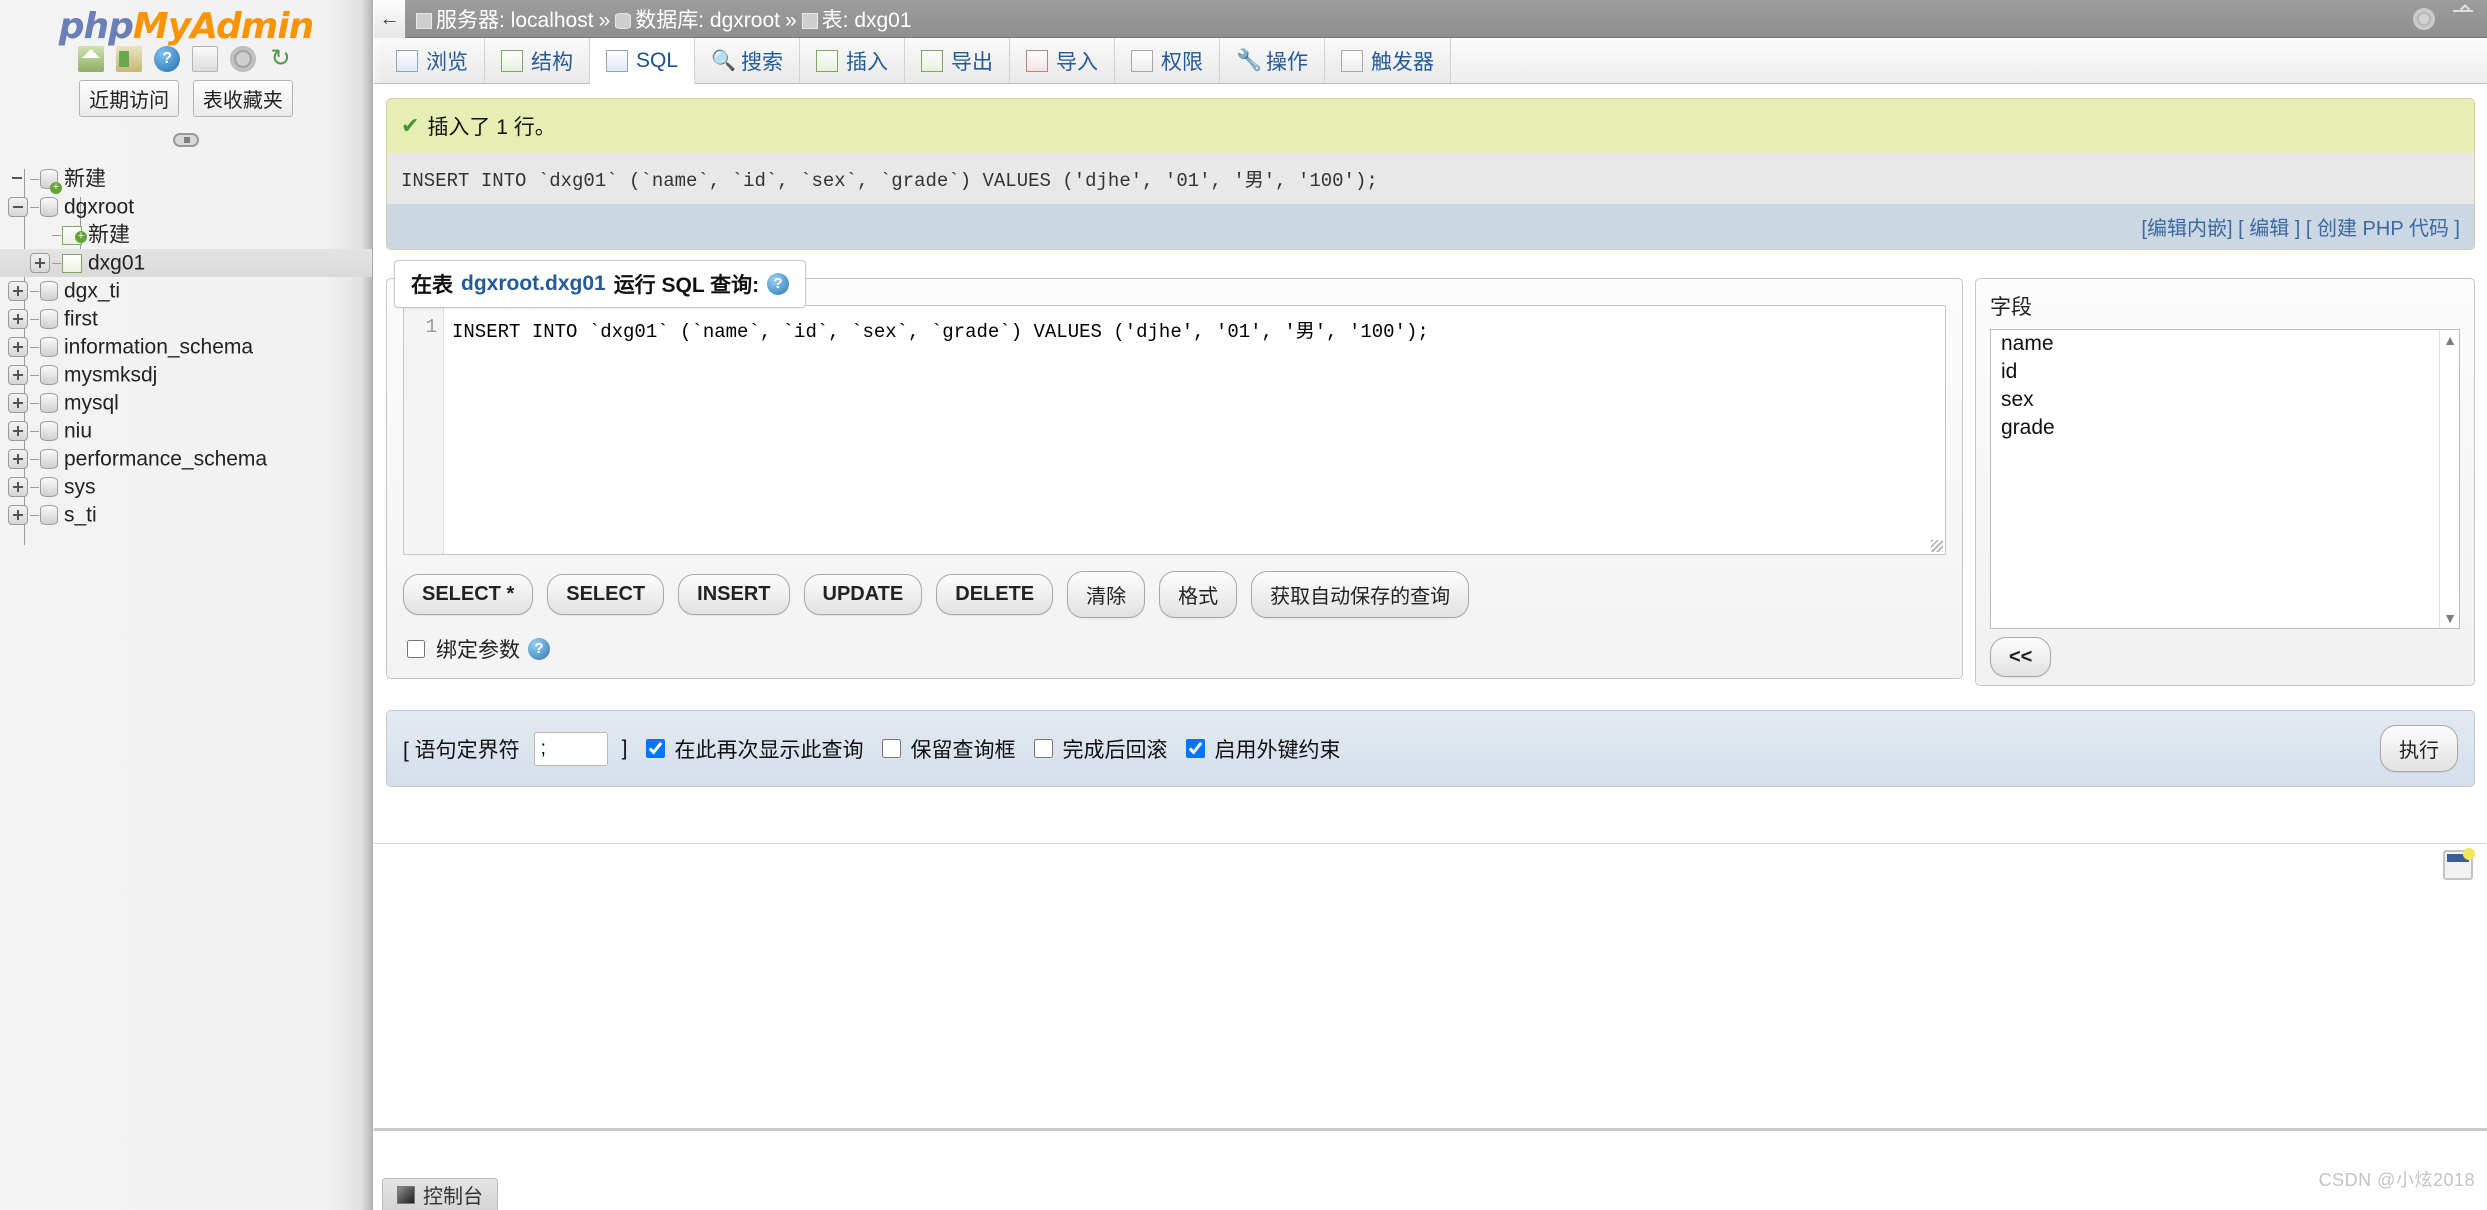 Image resolution: width=2487 pixels, height=1210 pixels. Describe the element at coordinates (2225, 372) in the screenshot. I see `column-option: id` at that location.